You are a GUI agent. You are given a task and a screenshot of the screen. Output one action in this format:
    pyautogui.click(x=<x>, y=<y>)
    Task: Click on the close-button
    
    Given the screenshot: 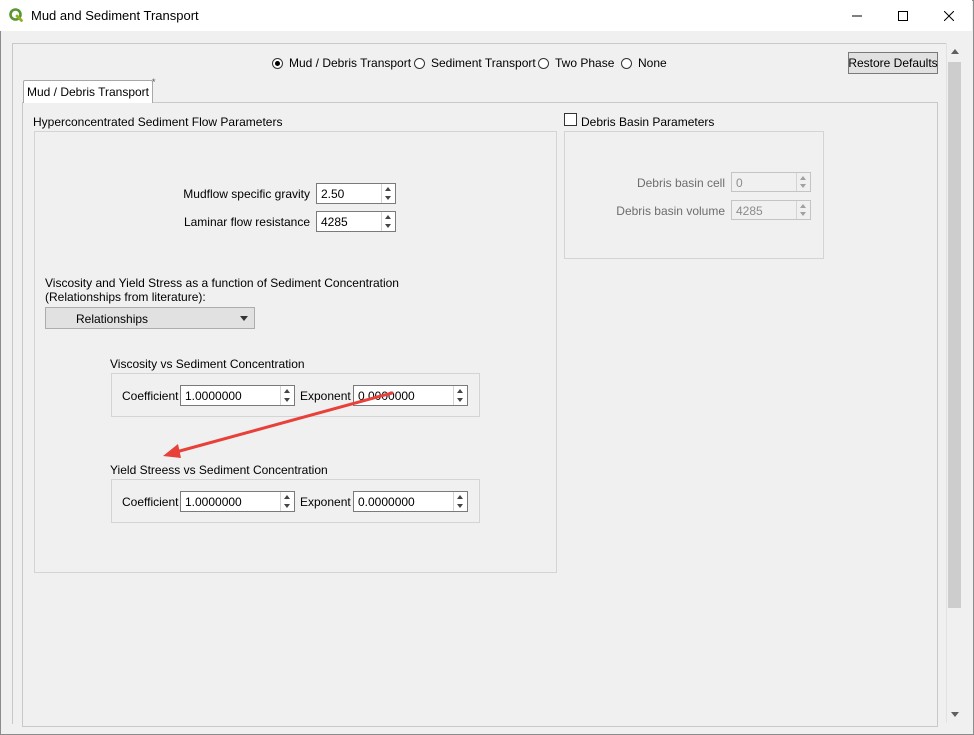 What is the action you would take?
    pyautogui.click(x=949, y=15)
    